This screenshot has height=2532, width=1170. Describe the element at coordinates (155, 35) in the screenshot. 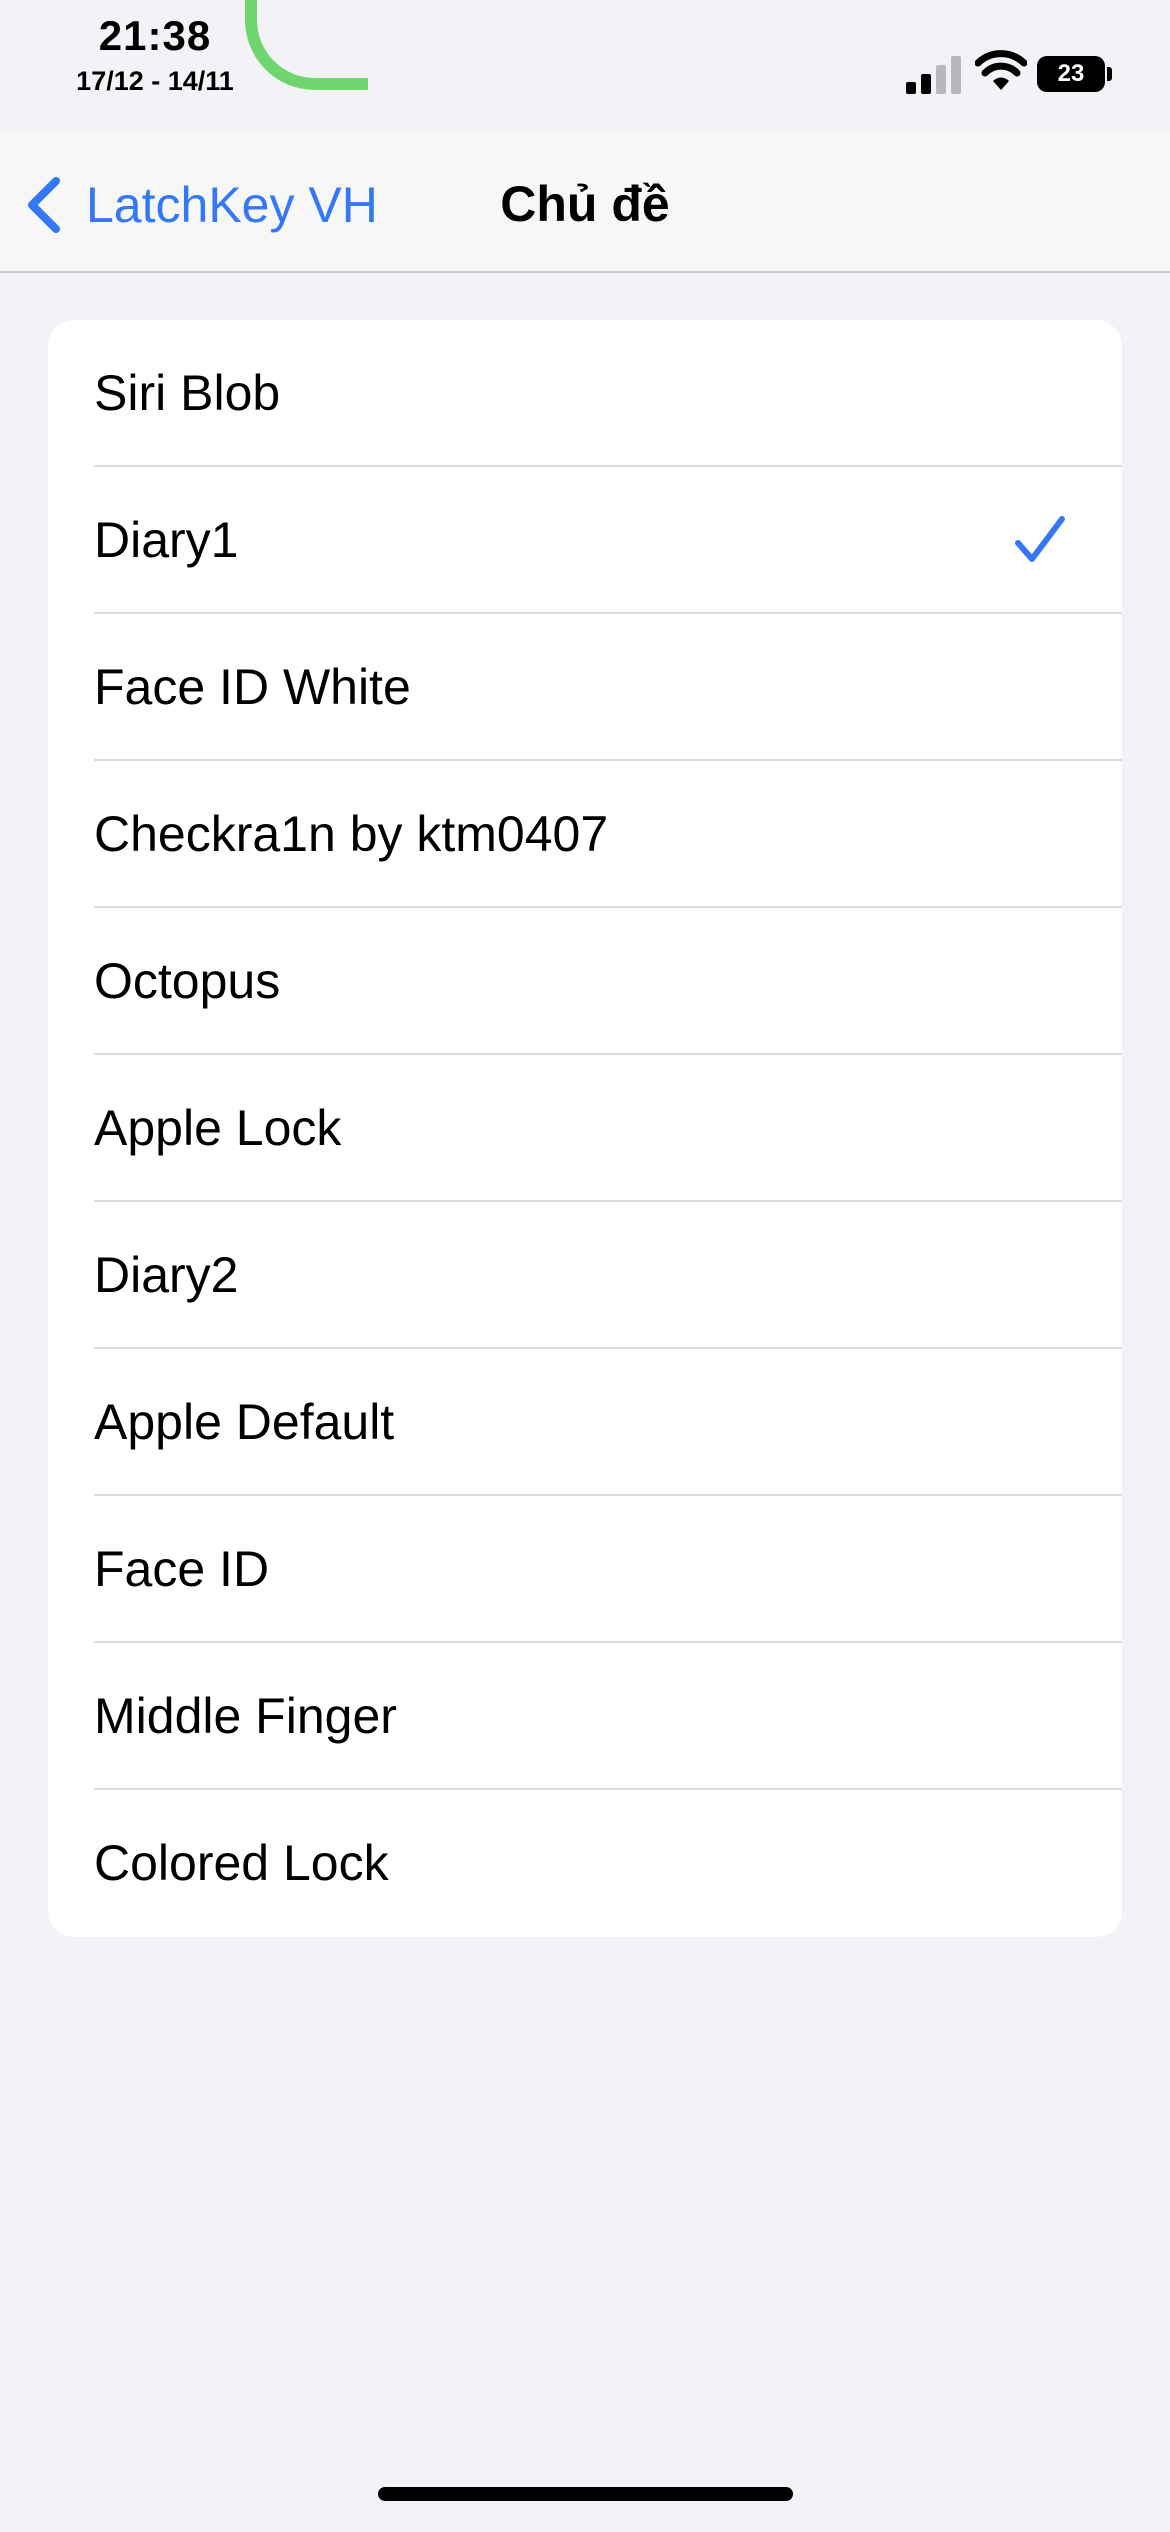

I see `status-time: 21:38` at that location.